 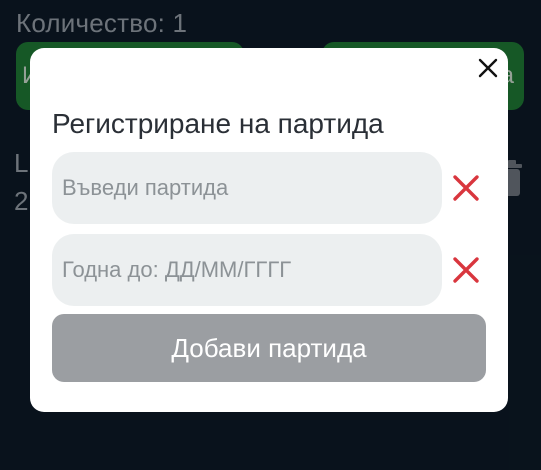 I want to click on batch-field, so click(x=247, y=188).